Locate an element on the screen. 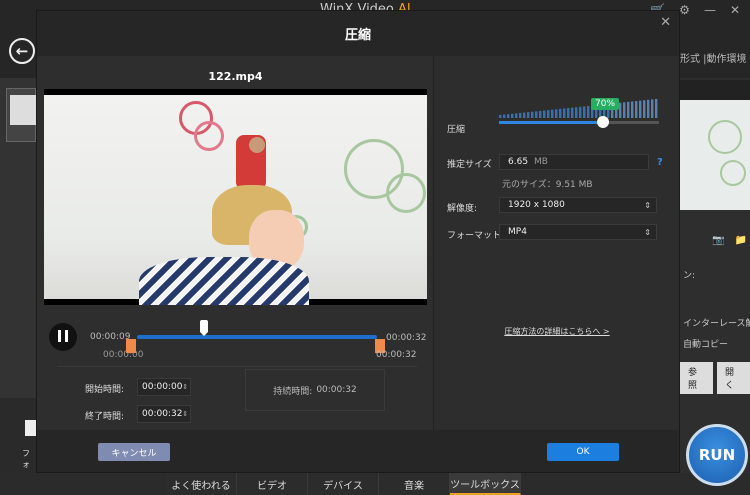 This screenshot has width=750, height=495. trim-start-handle is located at coordinates (131, 346).